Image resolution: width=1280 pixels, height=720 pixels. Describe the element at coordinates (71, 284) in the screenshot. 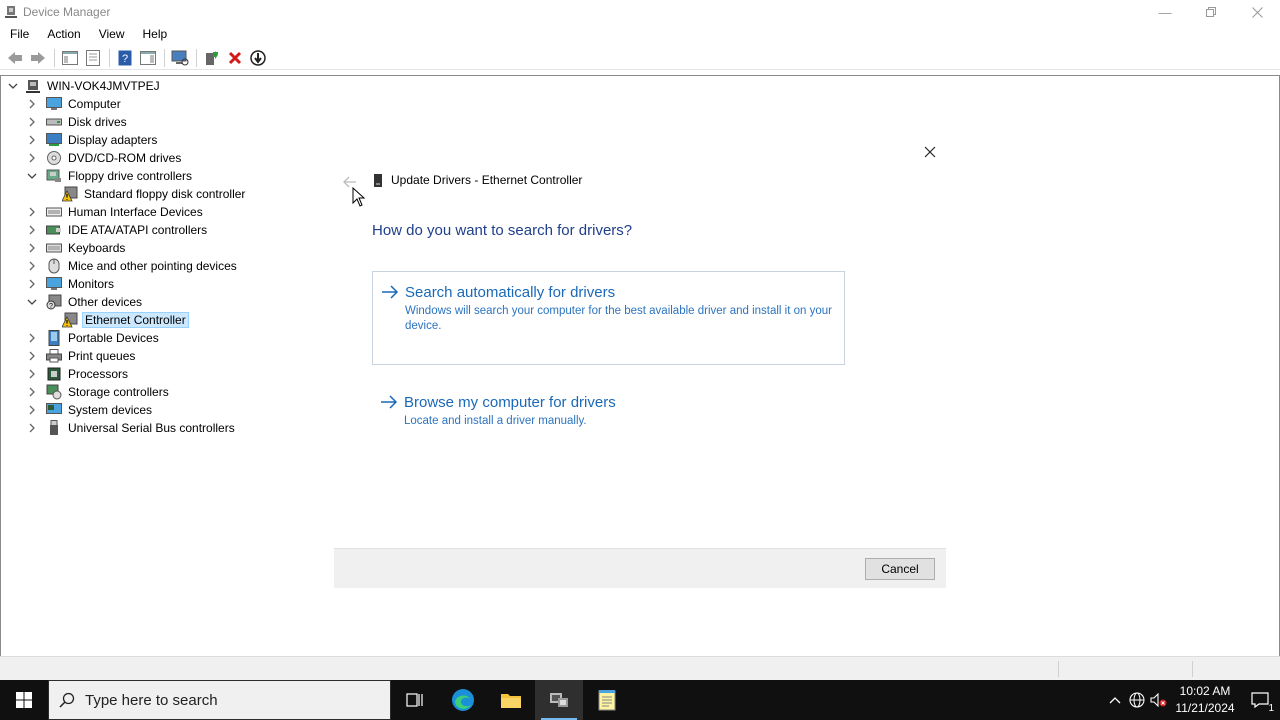

I see `tree-category-item: Monitors` at that location.